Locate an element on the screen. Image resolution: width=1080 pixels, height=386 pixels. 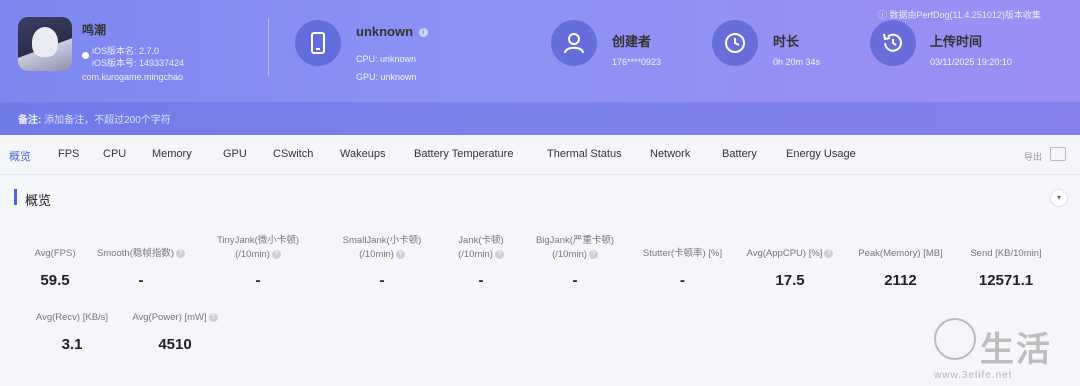
apple-icon is located at coordinates (85, 55).